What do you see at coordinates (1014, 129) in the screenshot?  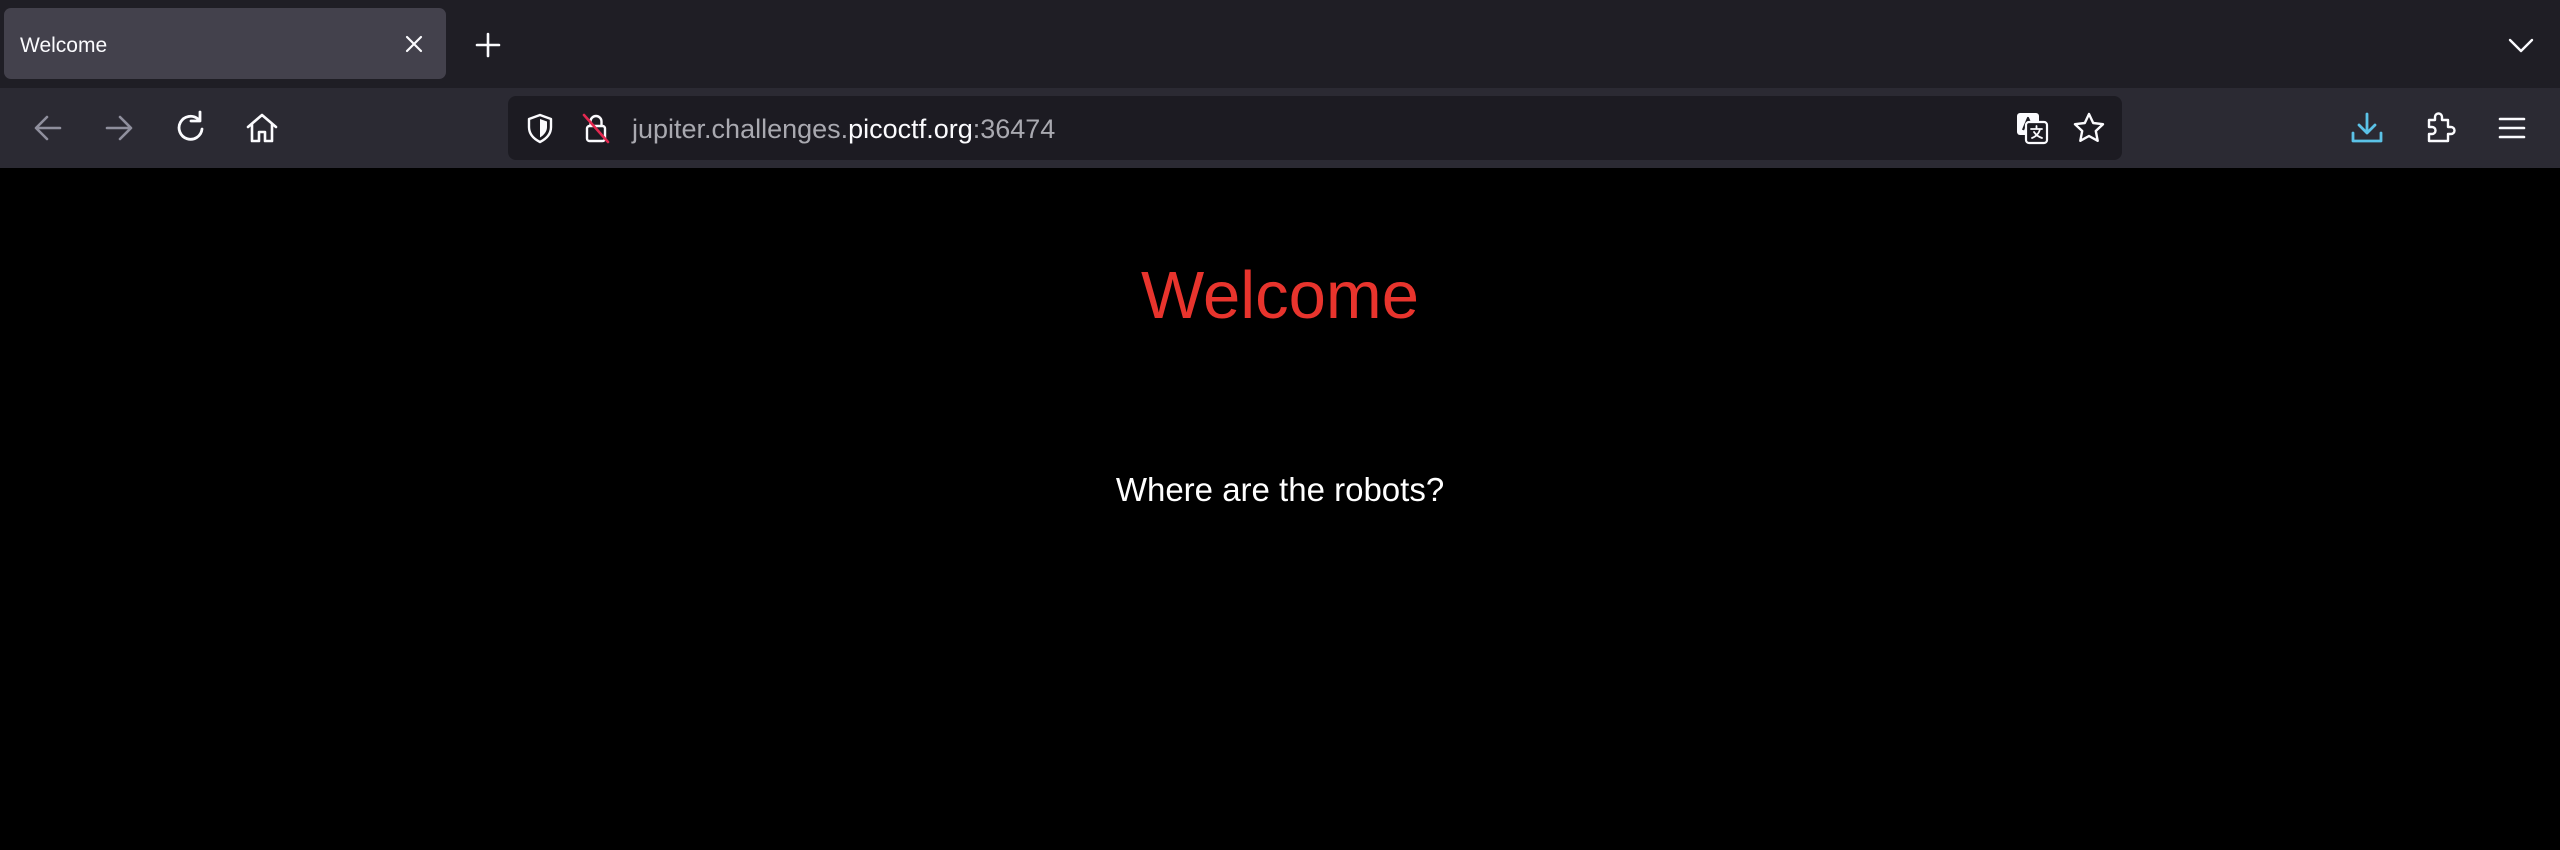 I see `url-port: :36474` at bounding box center [1014, 129].